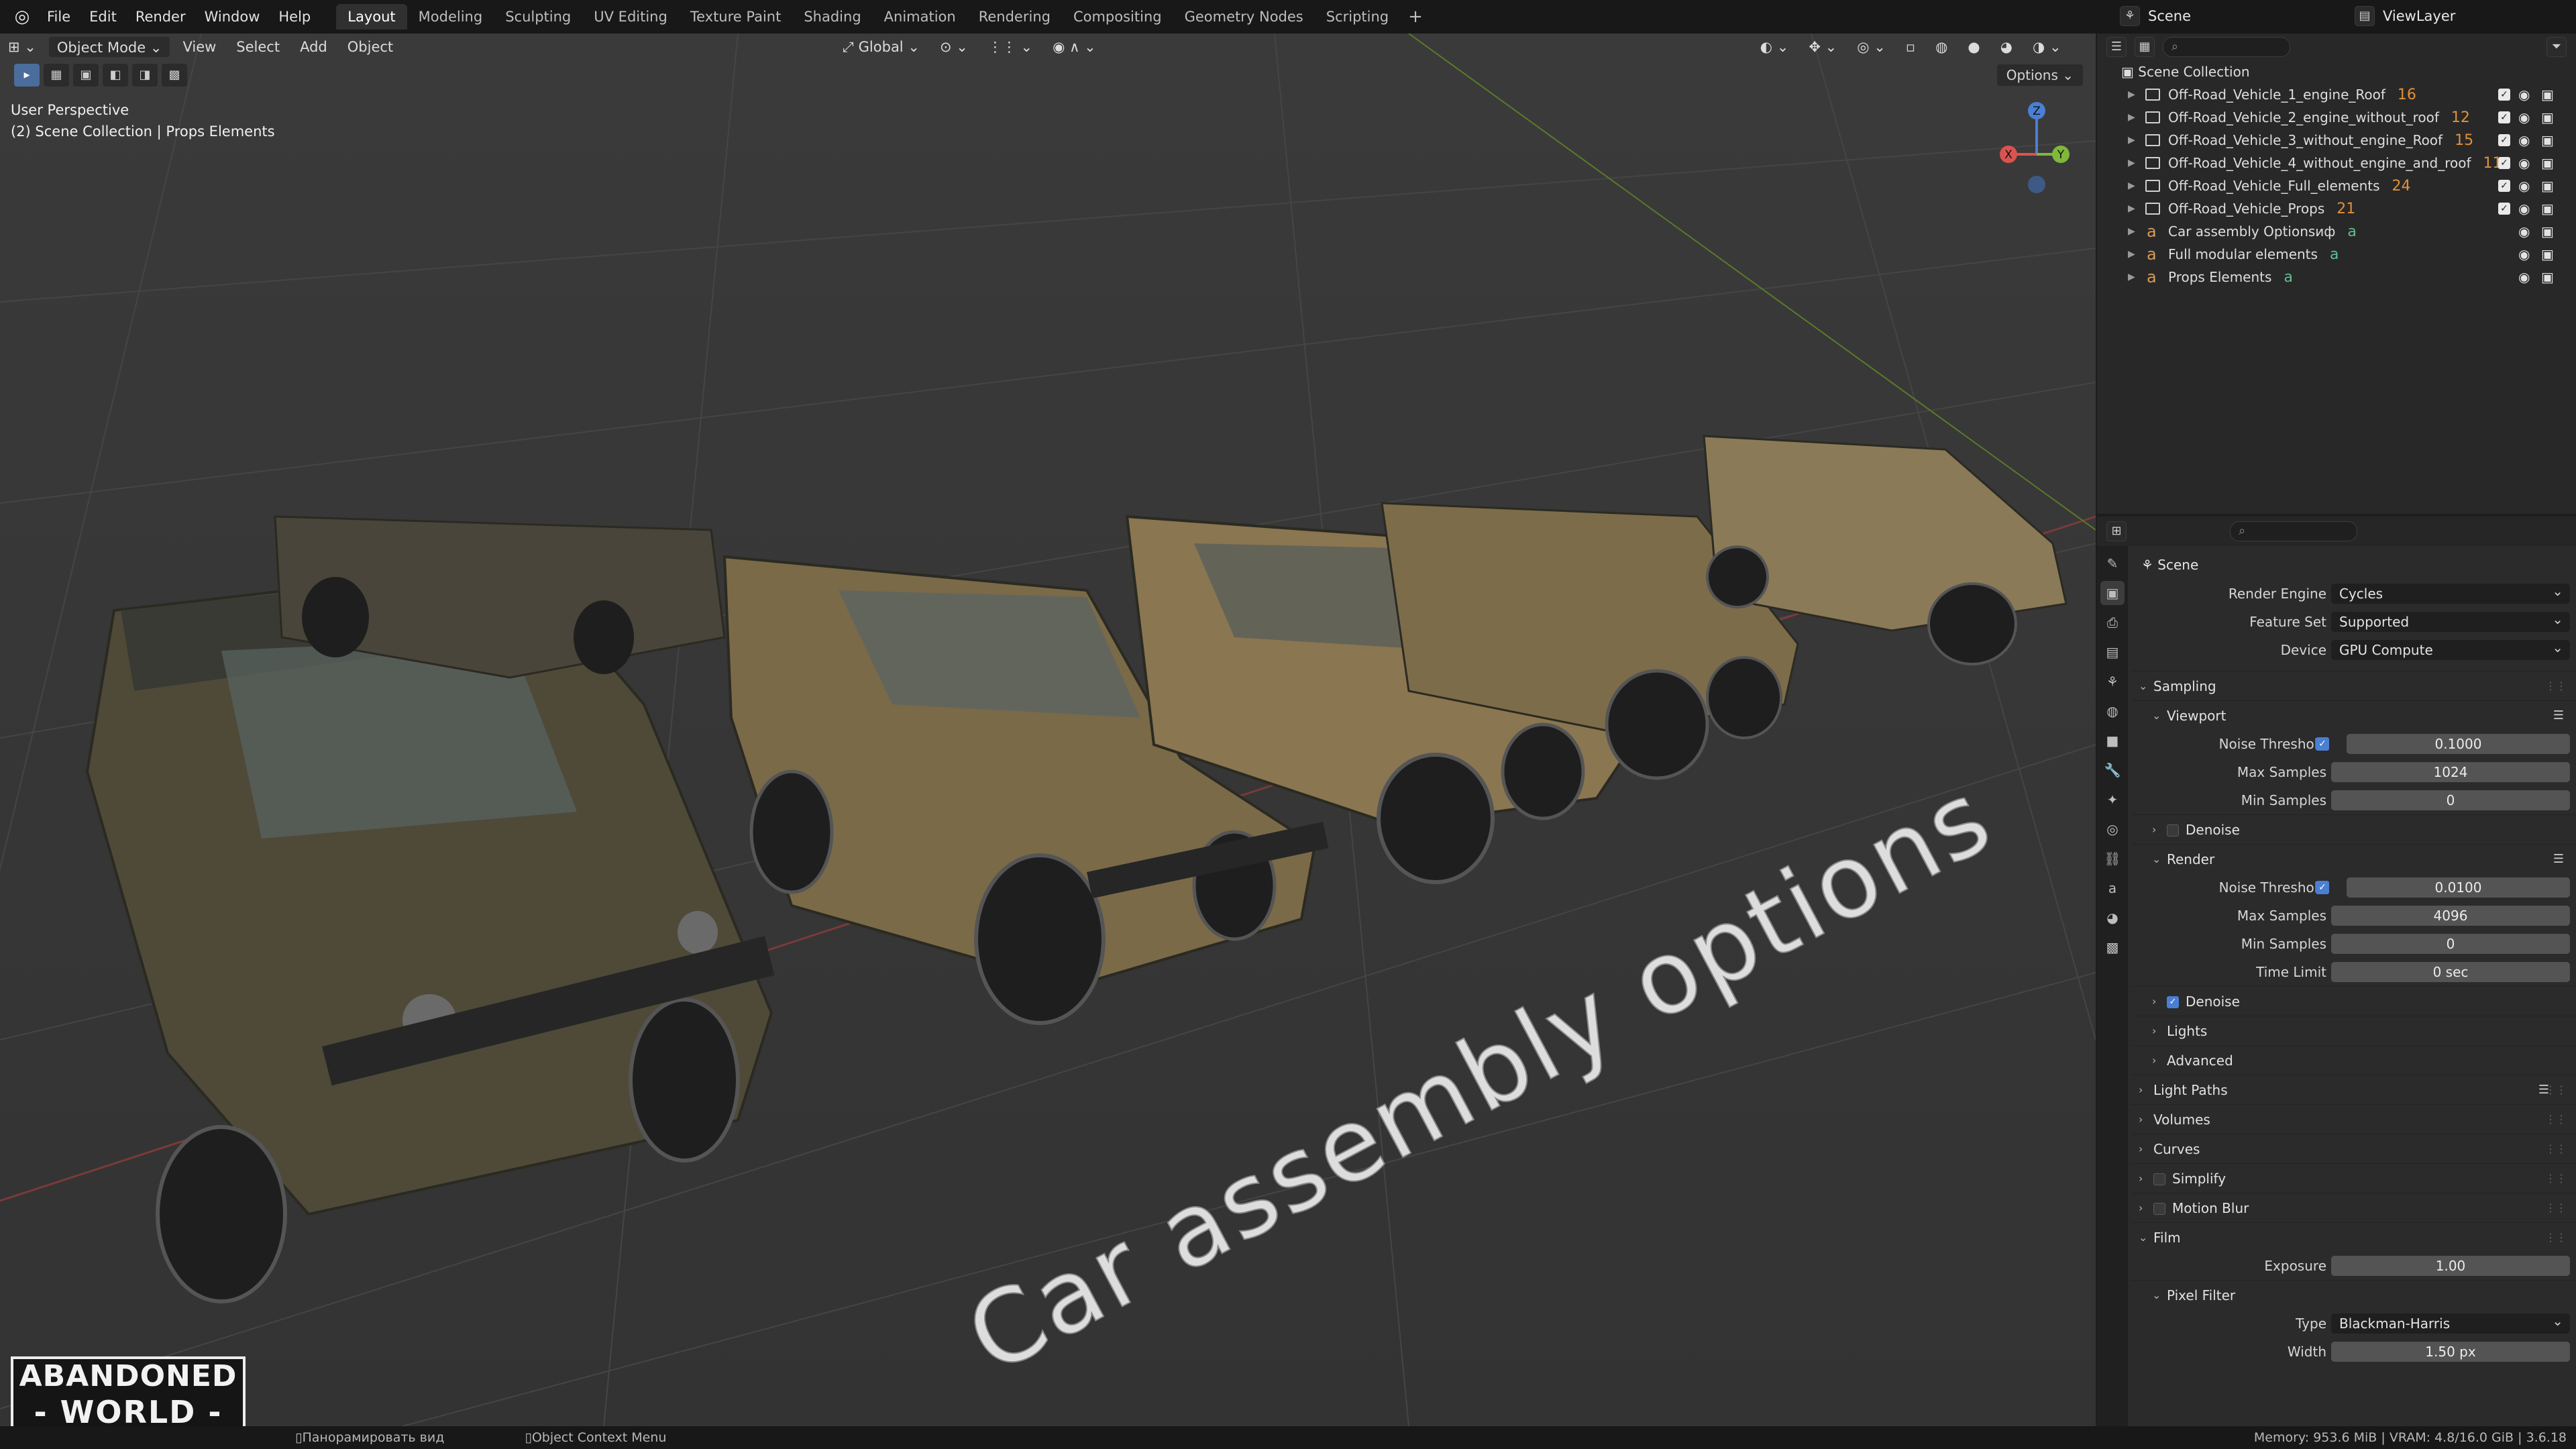 The image size is (2576, 1449). I want to click on menu-select: Select, so click(258, 47).